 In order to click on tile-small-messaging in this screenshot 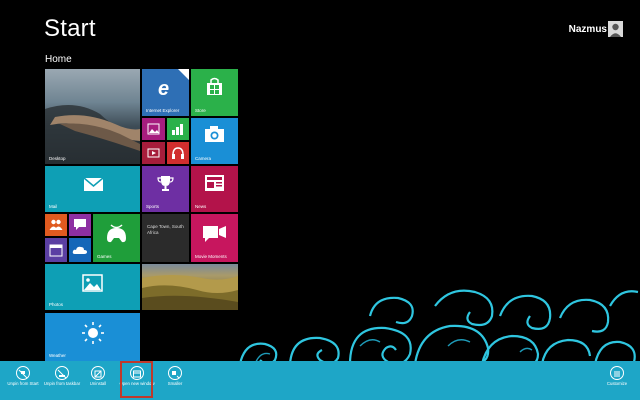, I will do `click(80, 225)`.